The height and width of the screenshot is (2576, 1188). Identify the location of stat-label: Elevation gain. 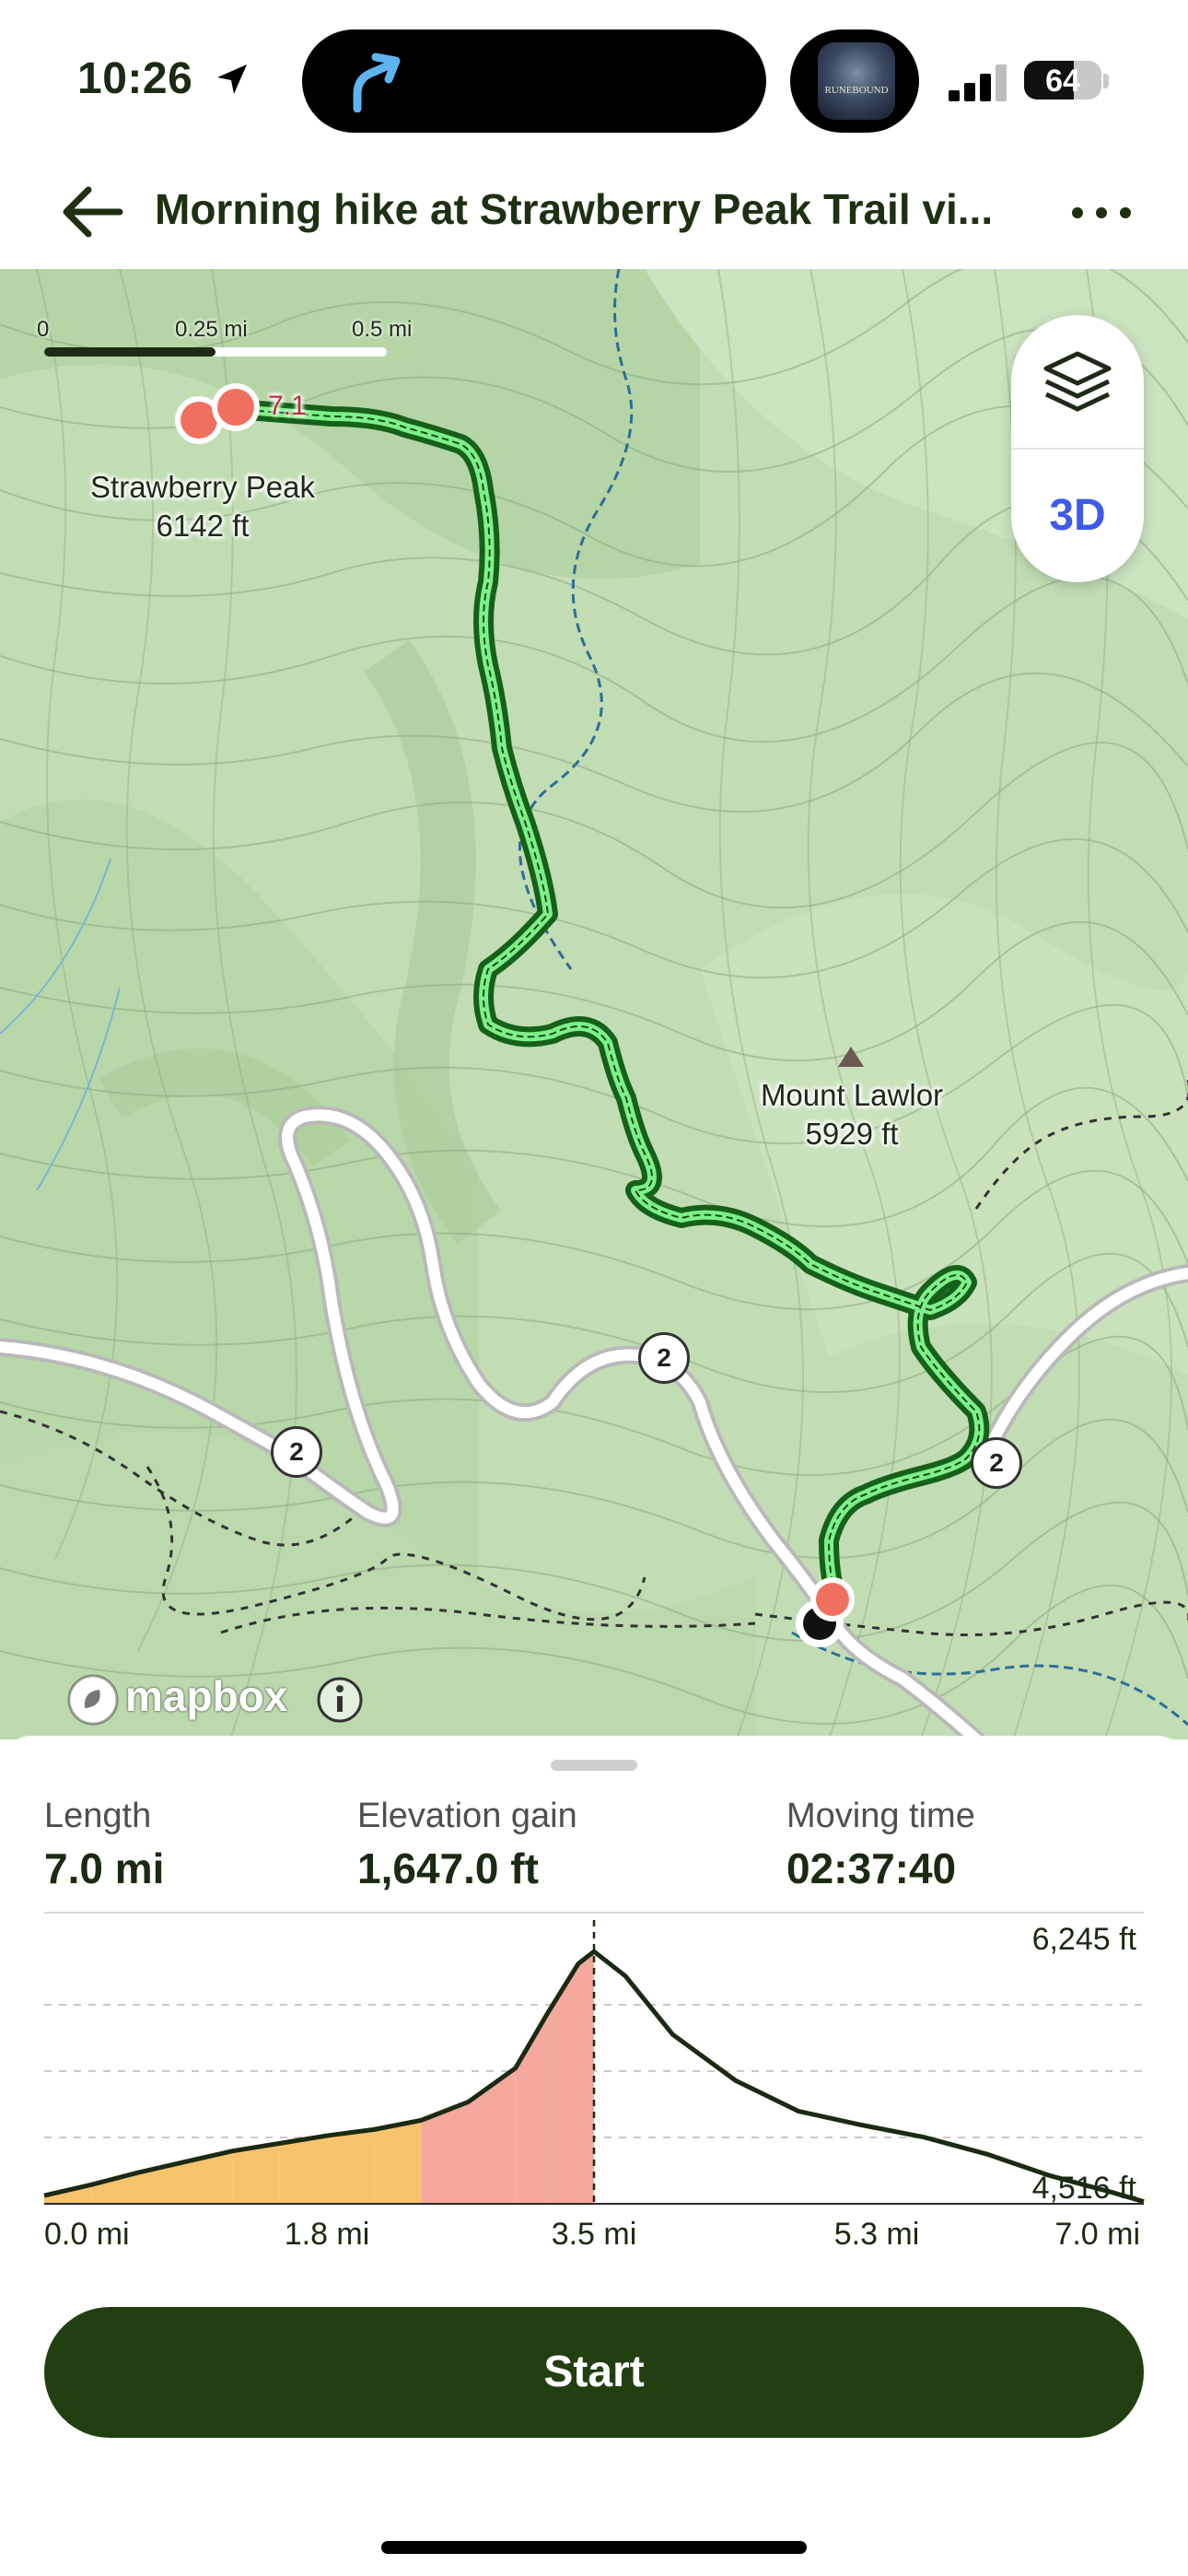
(467, 1816).